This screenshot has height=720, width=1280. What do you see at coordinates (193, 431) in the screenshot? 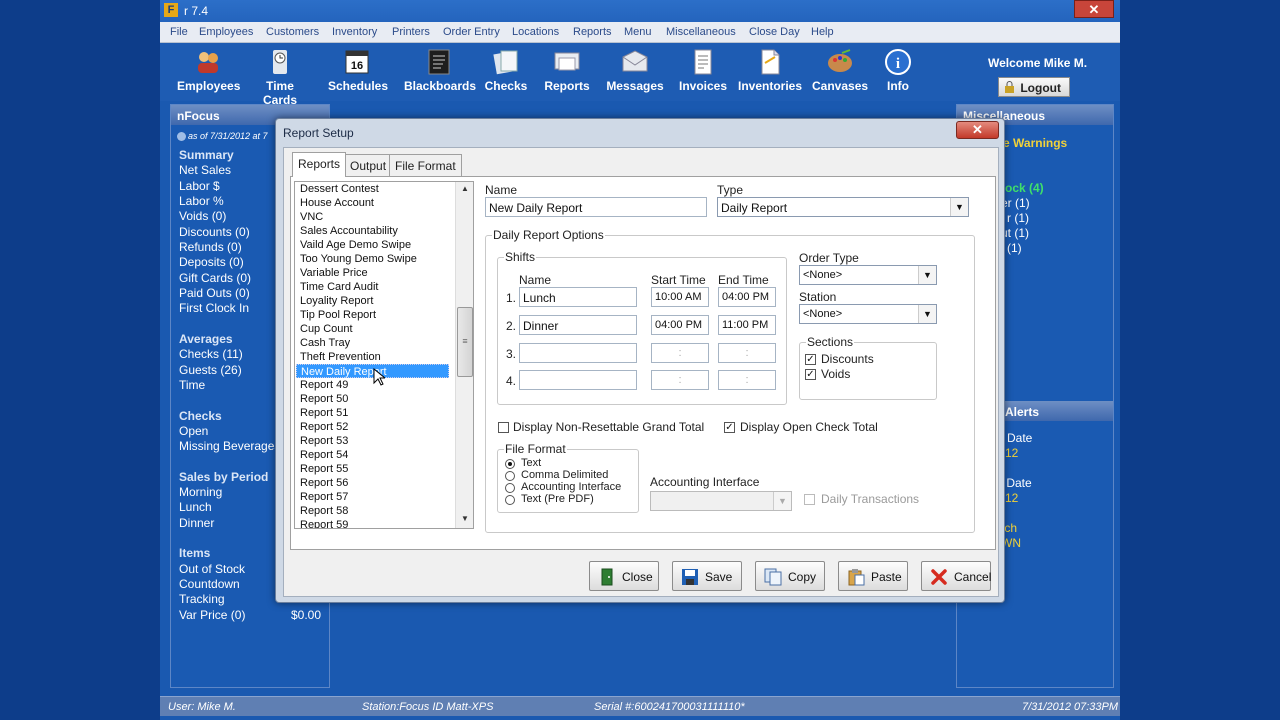
I see `checks-open: Open` at bounding box center [193, 431].